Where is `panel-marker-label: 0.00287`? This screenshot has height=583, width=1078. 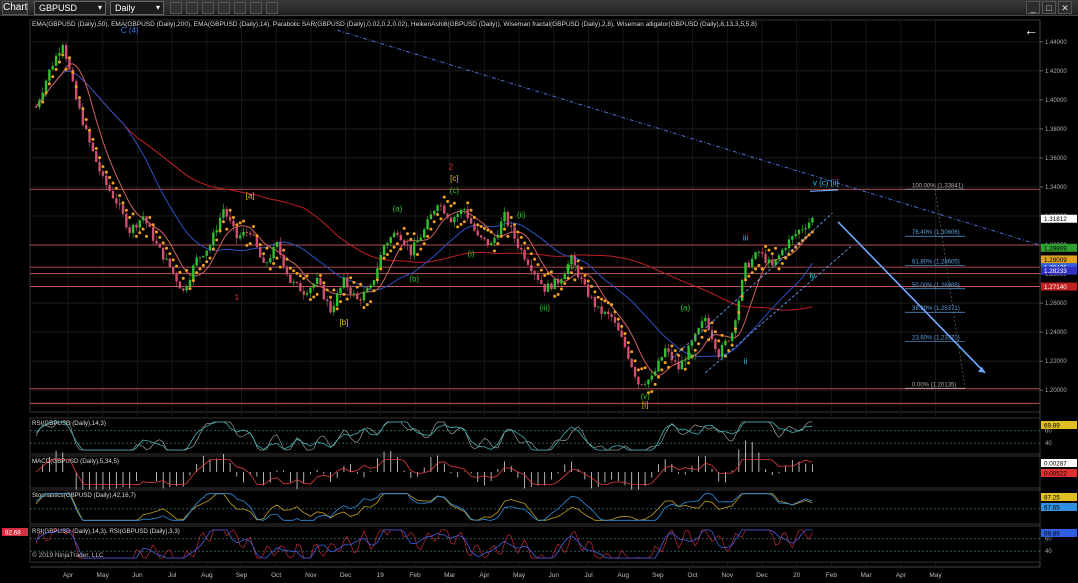 panel-marker-label: 0.00287 is located at coordinates (1055, 464).